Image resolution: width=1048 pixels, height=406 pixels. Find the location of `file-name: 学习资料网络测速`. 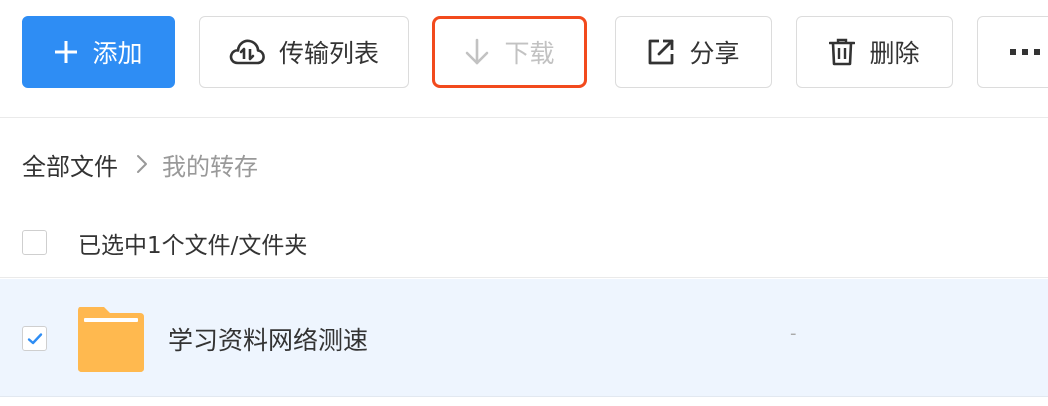

file-name: 学习资料网络测速 is located at coordinates (268, 339).